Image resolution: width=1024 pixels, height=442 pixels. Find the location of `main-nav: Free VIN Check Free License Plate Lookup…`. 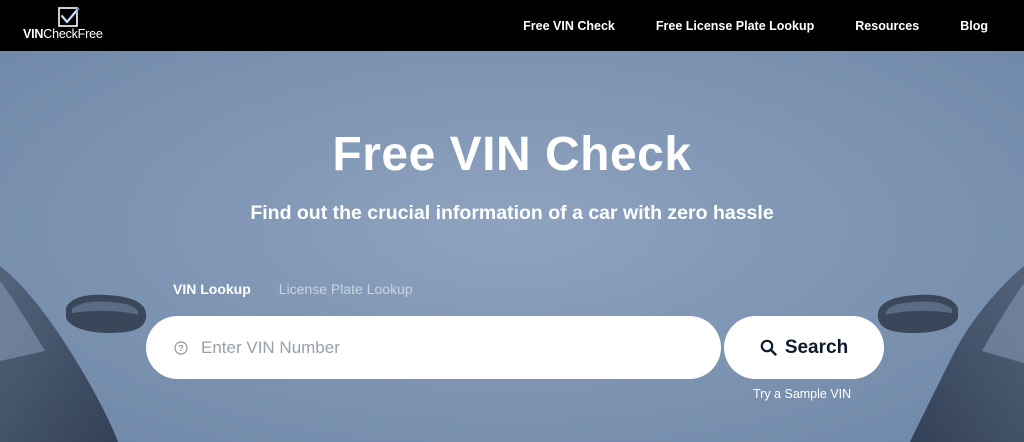

main-nav: Free VIN Check Free License Plate Lookup… is located at coordinates (735, 26).